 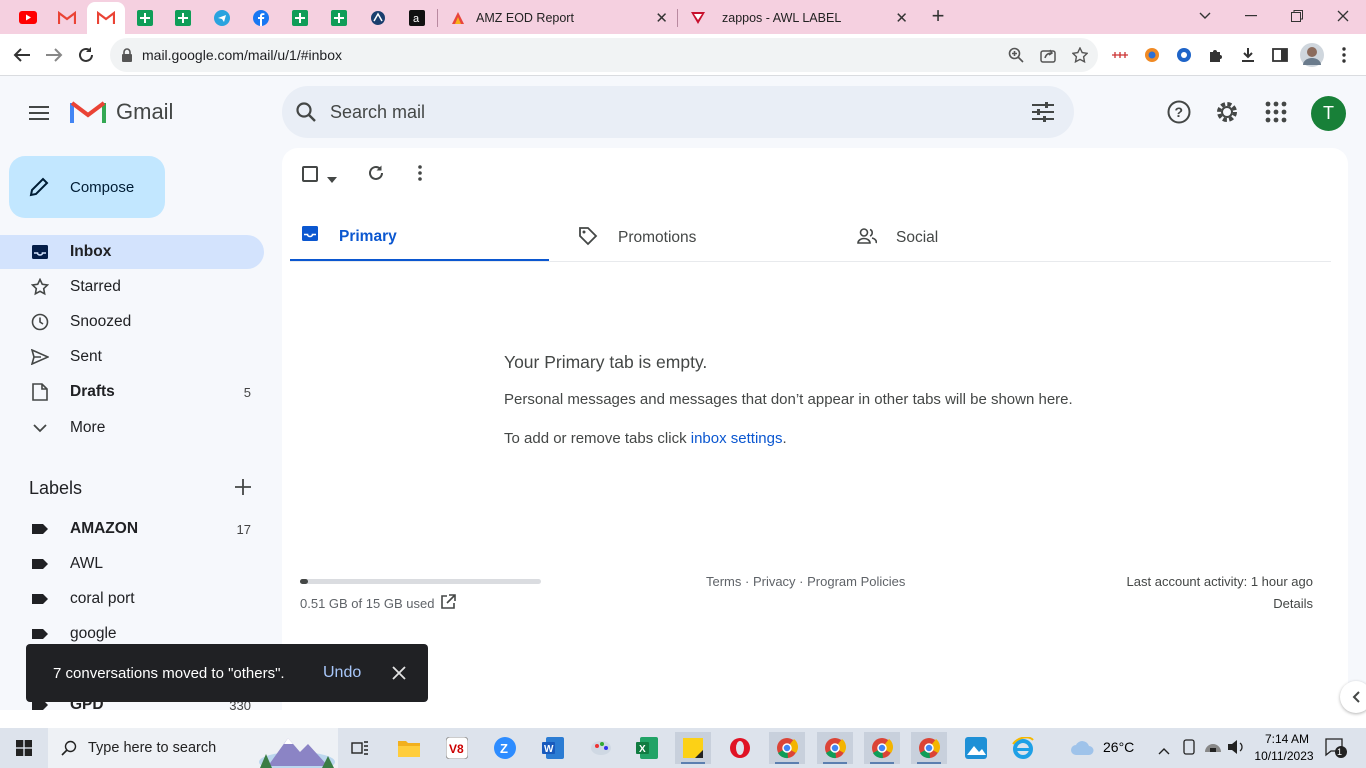 What do you see at coordinates (193, 748) in the screenshot?
I see `taskbar-search-box: Type here to search` at bounding box center [193, 748].